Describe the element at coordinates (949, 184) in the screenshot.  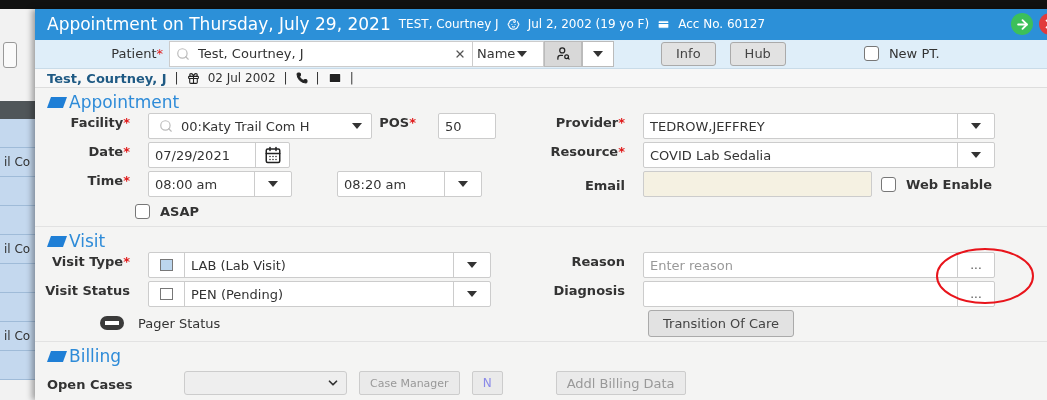
I see `checkbox-label: Web Enable` at that location.